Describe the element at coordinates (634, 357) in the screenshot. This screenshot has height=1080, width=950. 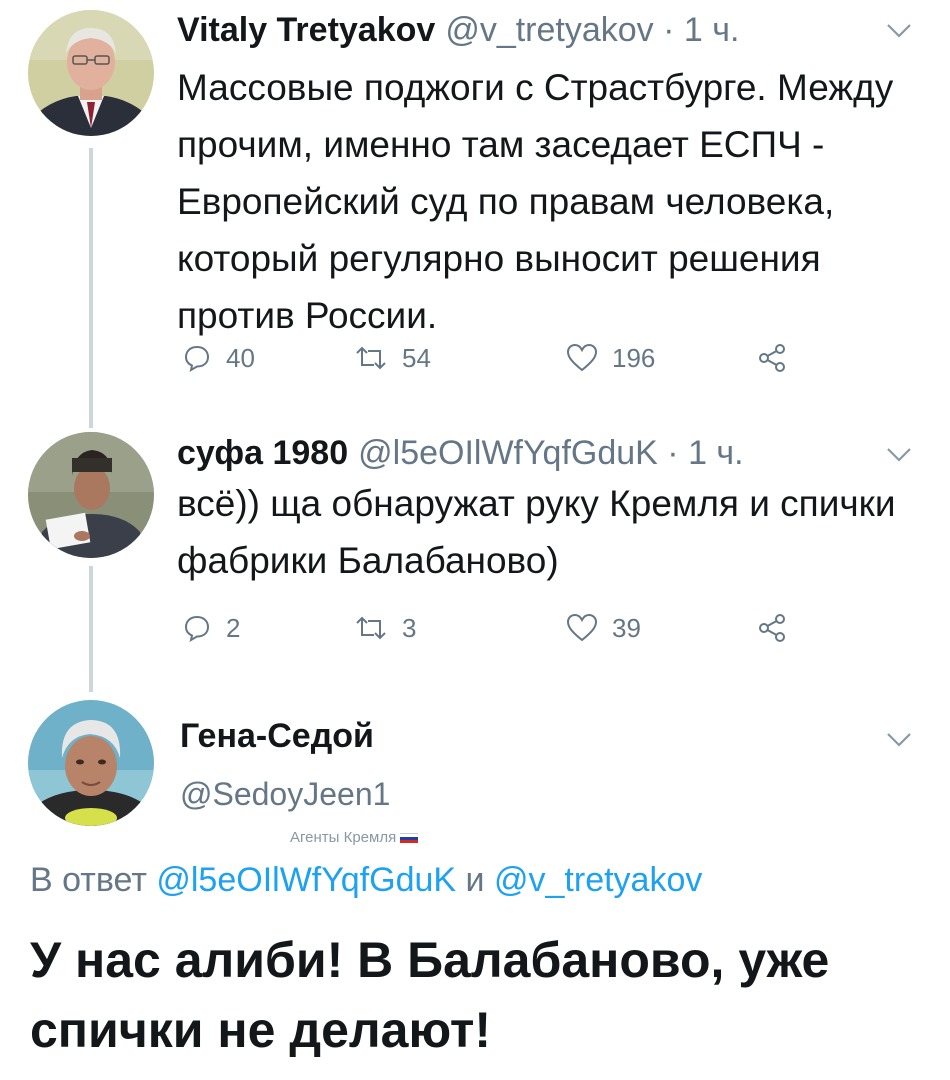
I see `like-count: 196` at that location.